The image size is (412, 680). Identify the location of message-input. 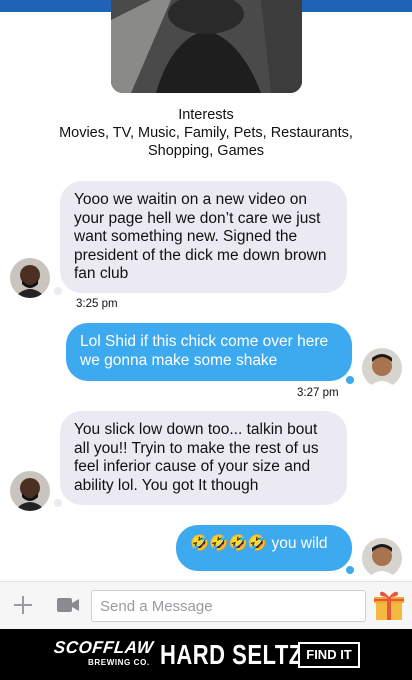
(228, 606).